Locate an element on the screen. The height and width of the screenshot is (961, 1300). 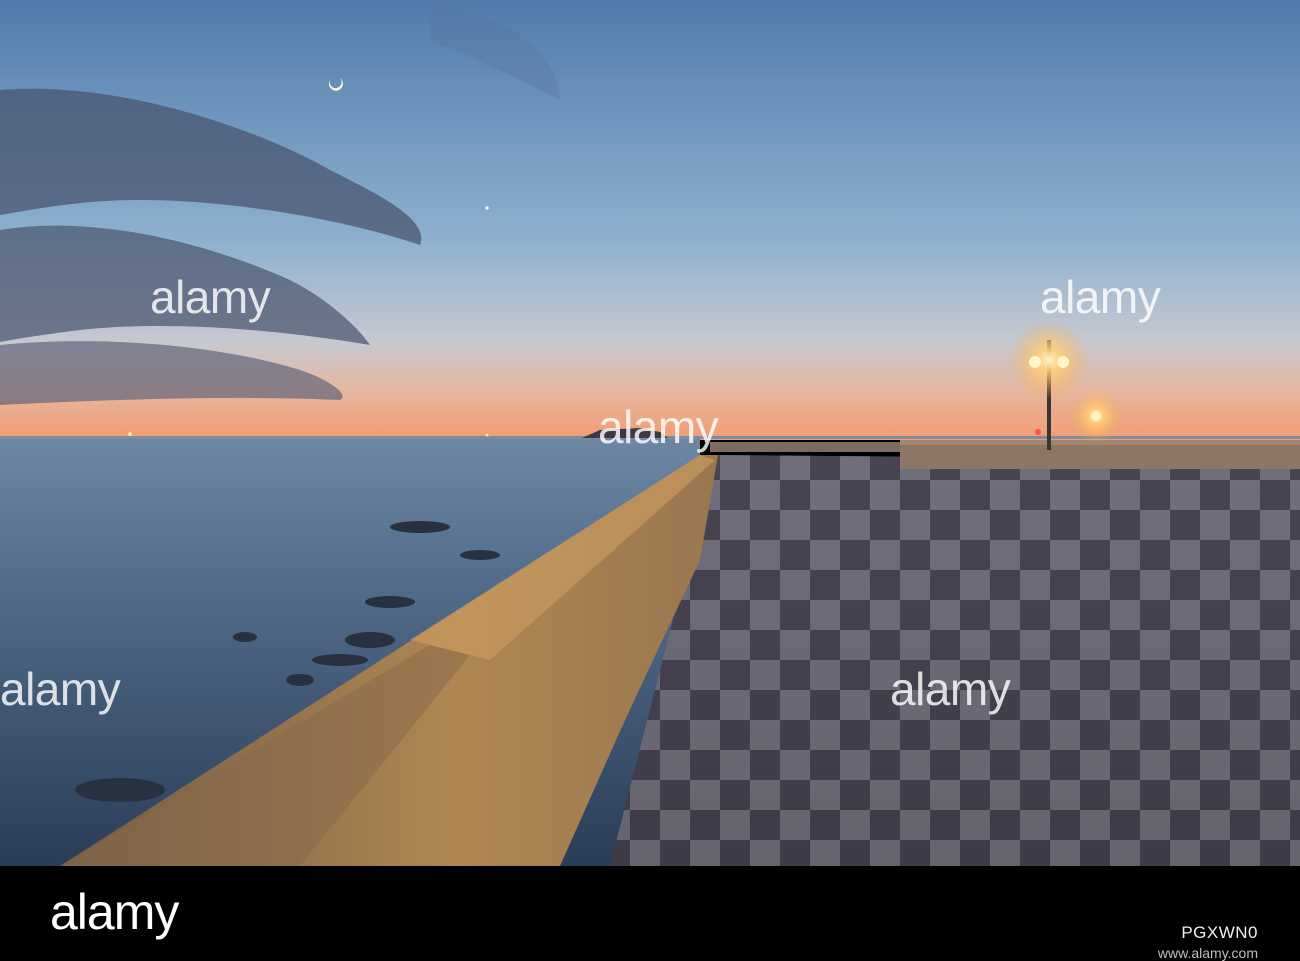
footer-bar: alamy PGXWN0 www.alamy.com is located at coordinates (650, 913).